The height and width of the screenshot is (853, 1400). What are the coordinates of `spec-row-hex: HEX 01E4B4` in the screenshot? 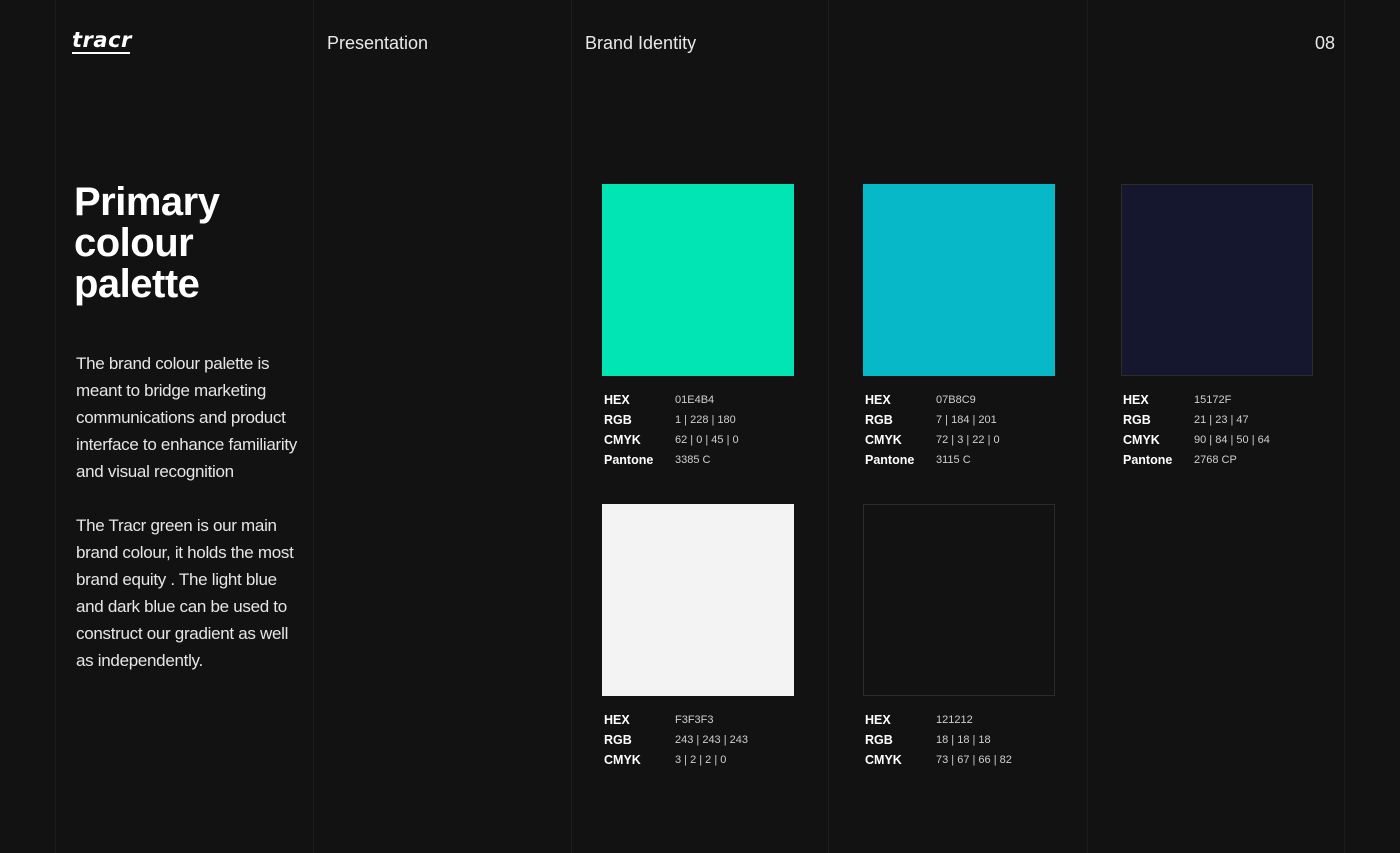 It's located at (700, 400).